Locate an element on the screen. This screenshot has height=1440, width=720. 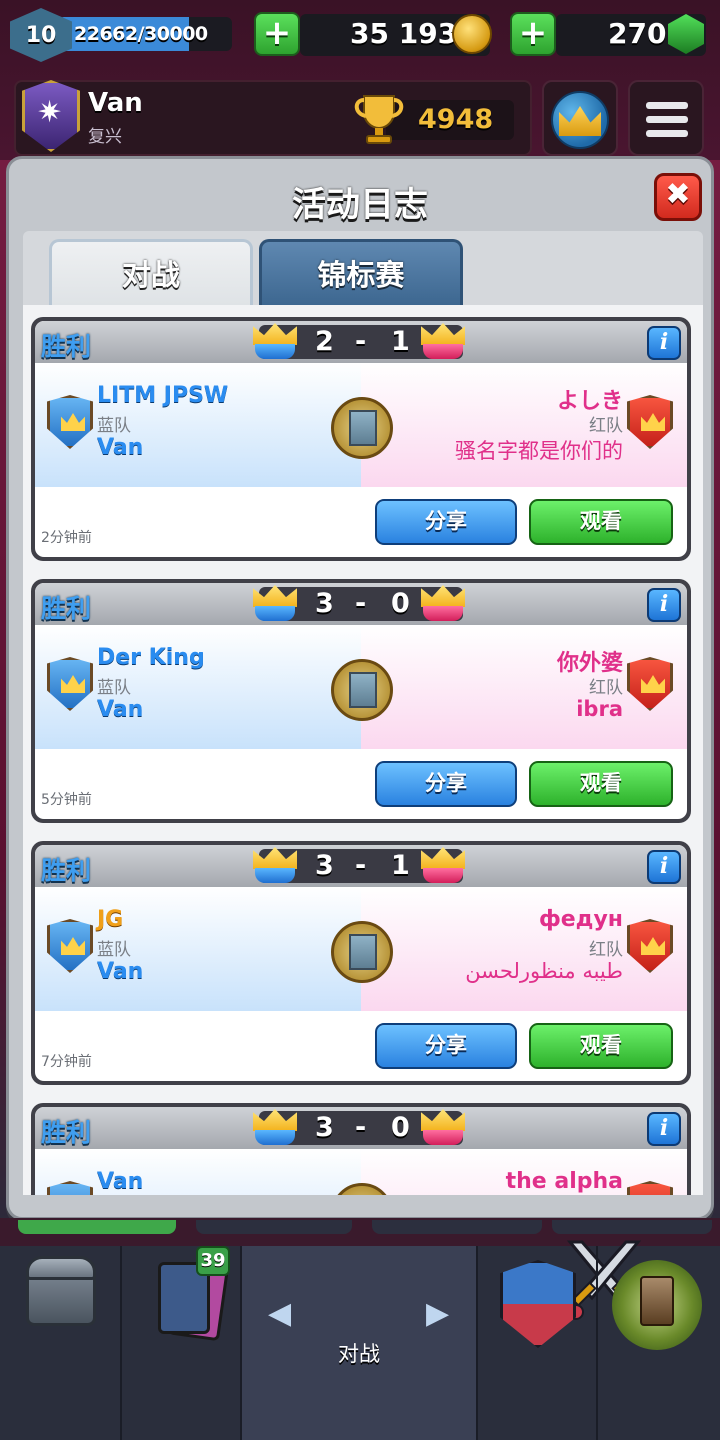
blue-player-name: JG is located at coordinates (110, 919).